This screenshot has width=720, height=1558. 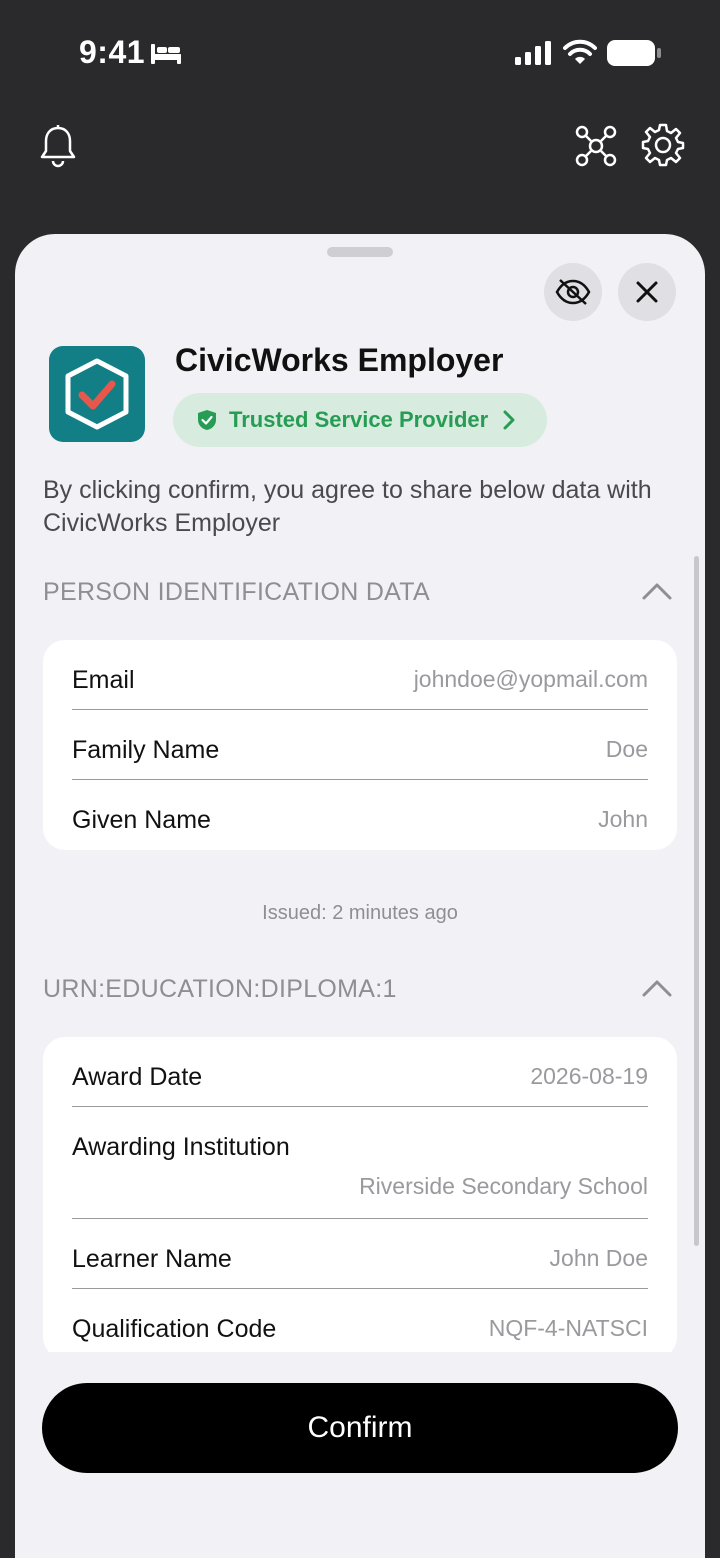 What do you see at coordinates (141, 820) in the screenshot?
I see `row-label: Given Name` at bounding box center [141, 820].